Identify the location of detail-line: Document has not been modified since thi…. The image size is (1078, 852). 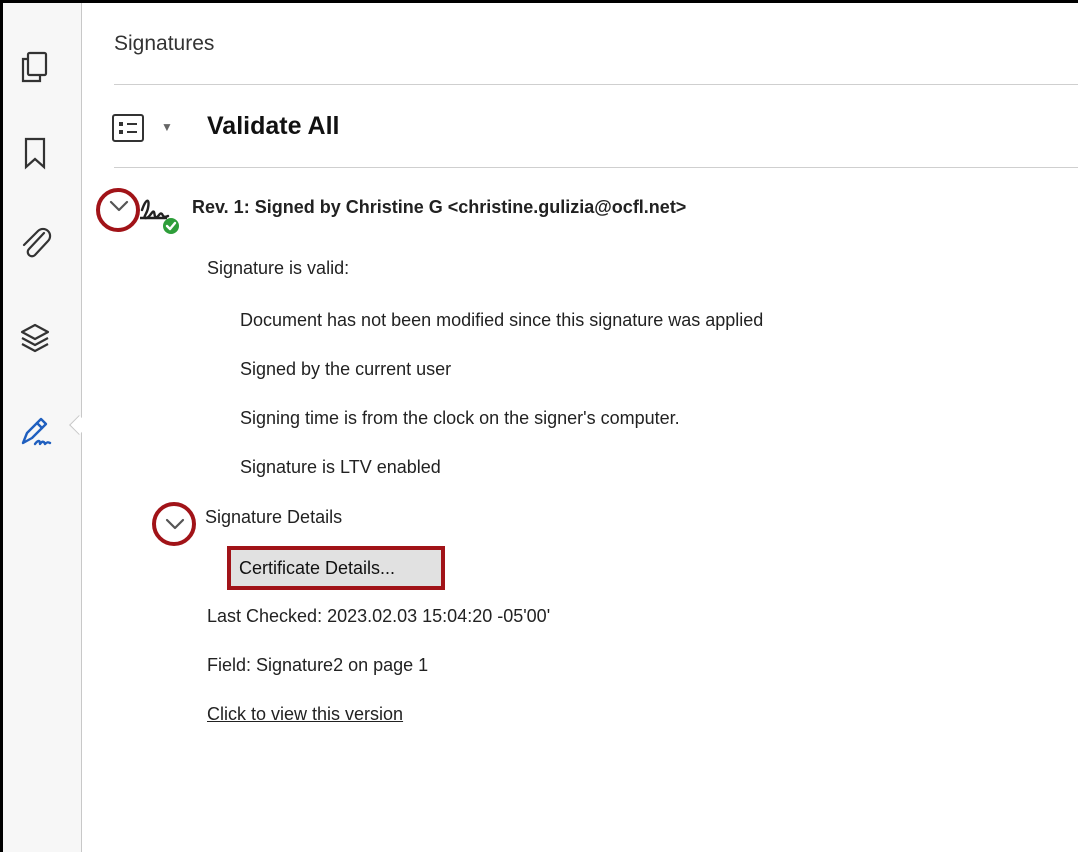
(502, 320).